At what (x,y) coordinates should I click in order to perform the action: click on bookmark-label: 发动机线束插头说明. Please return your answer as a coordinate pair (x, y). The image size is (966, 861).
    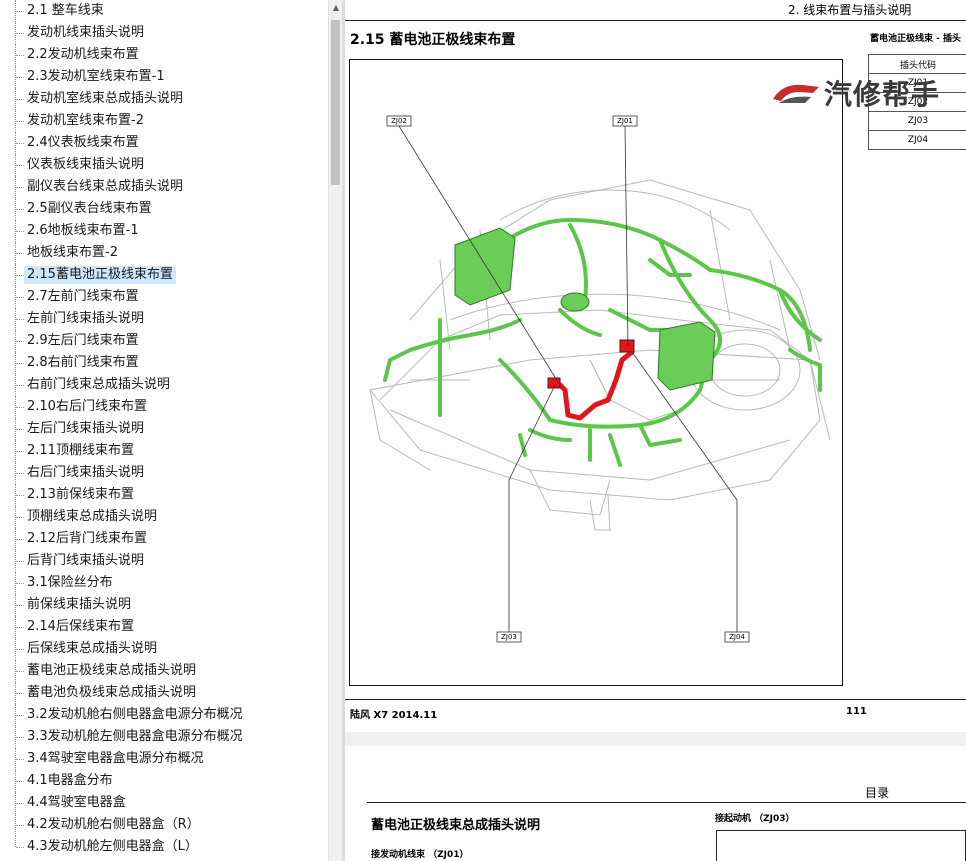
    Looking at the image, I should click on (86, 32).